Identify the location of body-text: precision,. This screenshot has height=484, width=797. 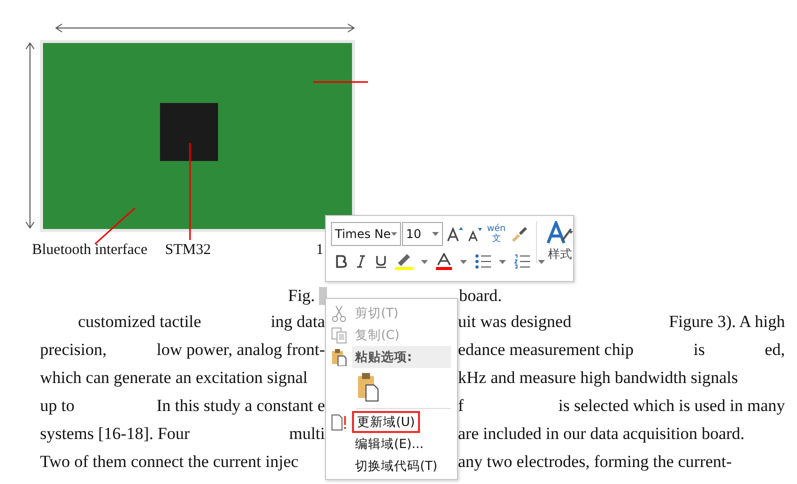
(73, 350).